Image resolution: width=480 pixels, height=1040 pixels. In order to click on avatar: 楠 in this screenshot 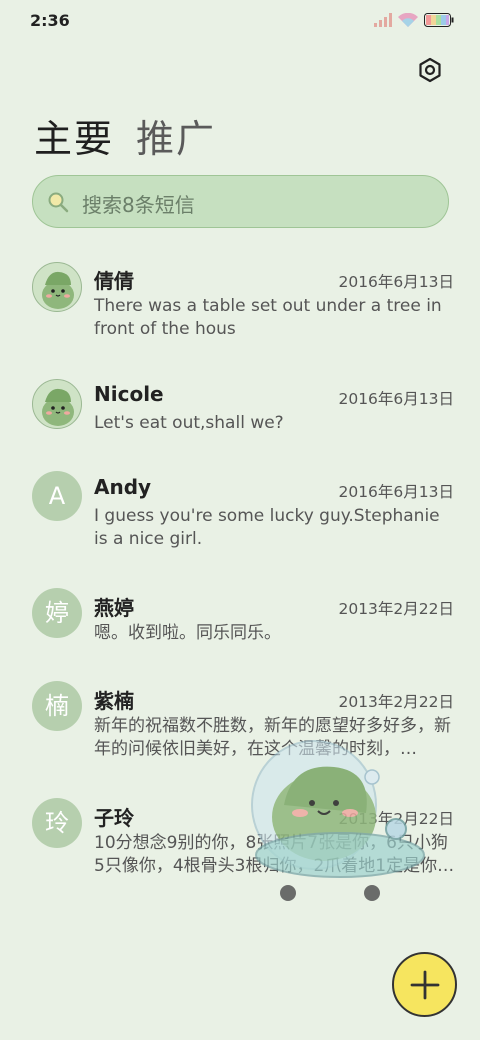, I will do `click(57, 706)`.